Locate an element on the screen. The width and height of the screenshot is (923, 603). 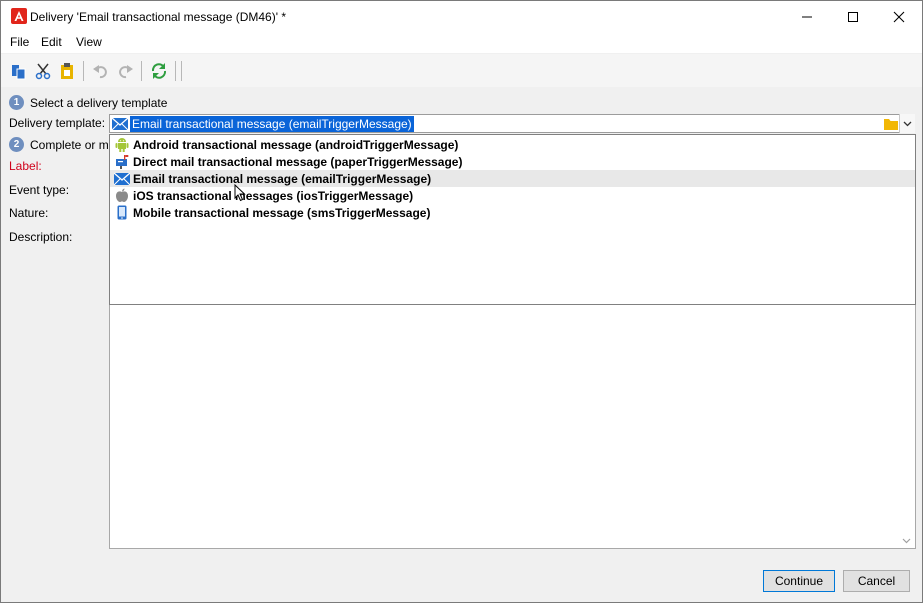
menu-edit: Edit is located at coordinates (51, 42).